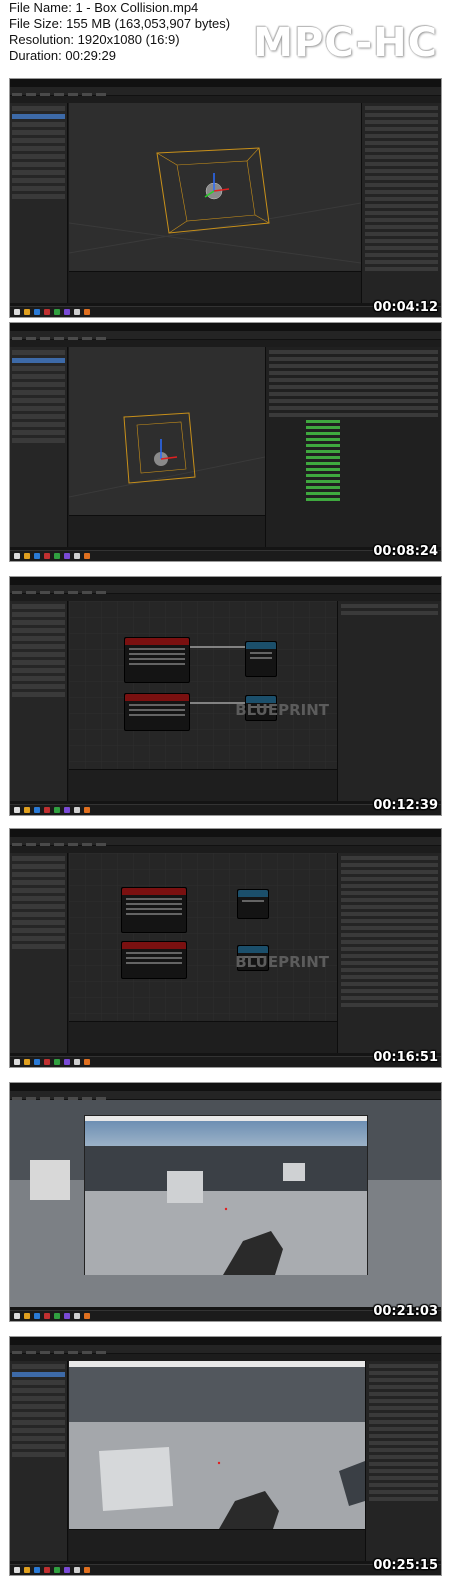 The image size is (450, 1588). I want to click on timestamp: 00:25:15, so click(405, 1565).